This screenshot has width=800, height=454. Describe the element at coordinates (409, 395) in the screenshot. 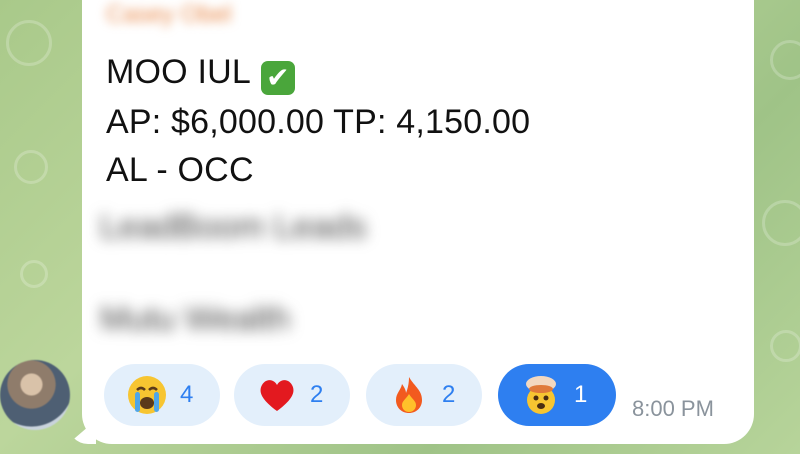

I see `fire-icon` at that location.